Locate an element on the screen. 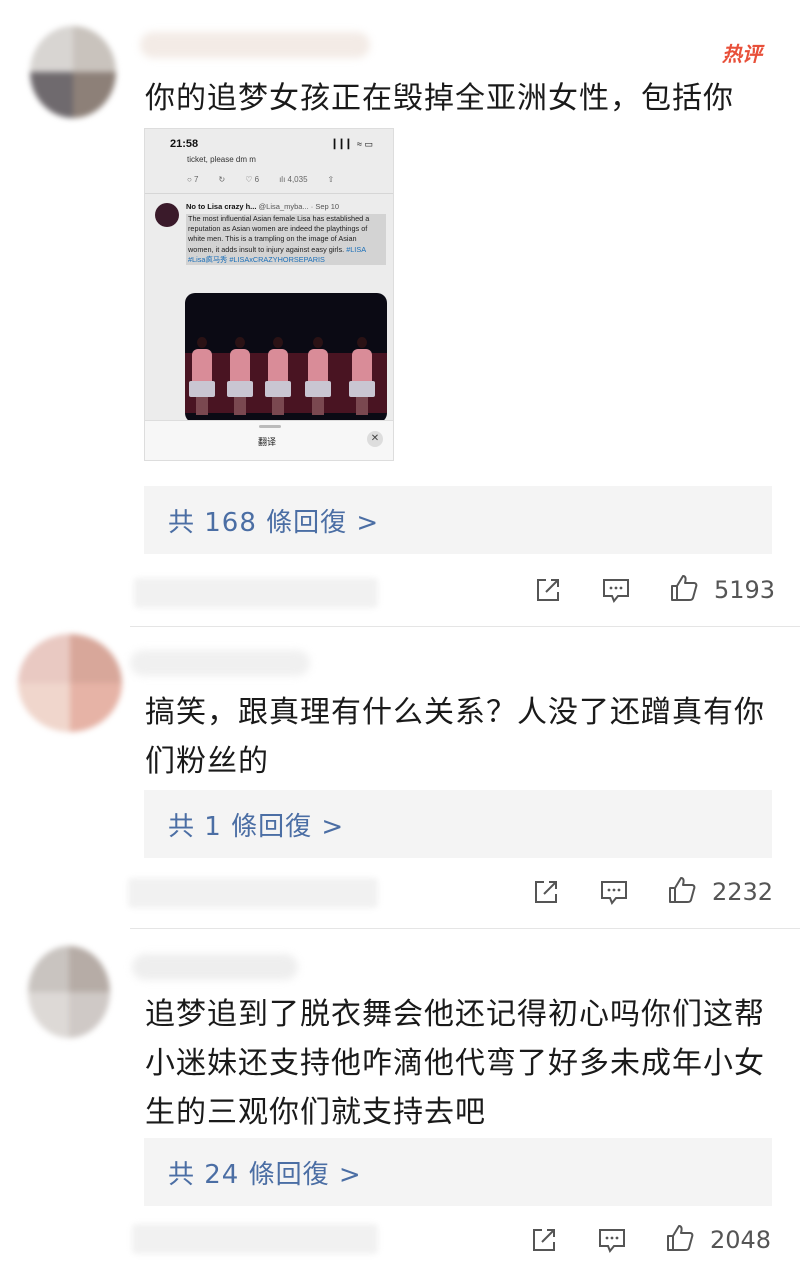 The width and height of the screenshot is (800, 1266). comment-actions: 2048 is located at coordinates (662, 1242).